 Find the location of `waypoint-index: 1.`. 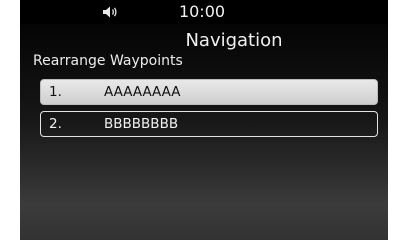

waypoint-index: 1. is located at coordinates (55, 92).